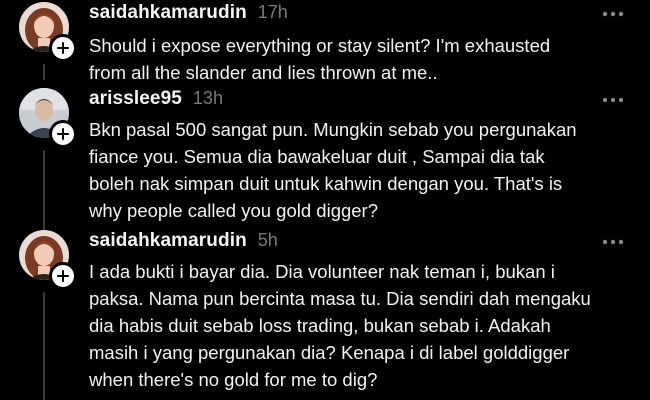  Describe the element at coordinates (135, 99) in the screenshot. I see `username: arisslee95` at that location.